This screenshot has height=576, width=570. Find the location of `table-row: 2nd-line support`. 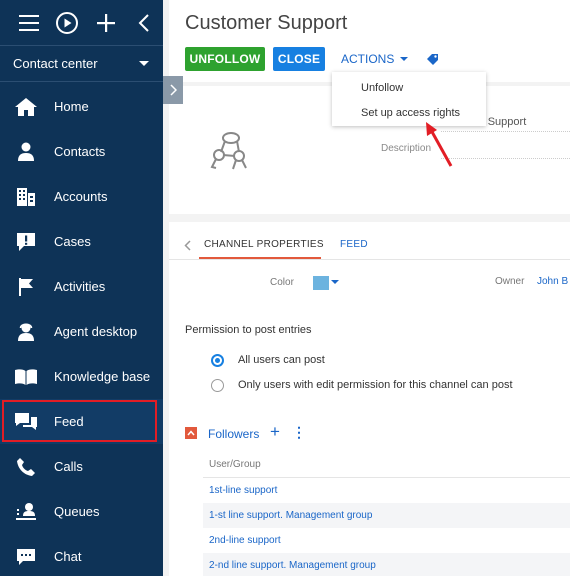

table-row: 2nd-line support is located at coordinates (386, 540).